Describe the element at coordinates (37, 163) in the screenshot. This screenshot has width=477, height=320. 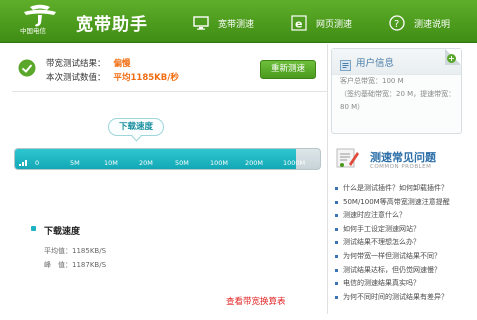
I see `gauge-tick: 0` at that location.